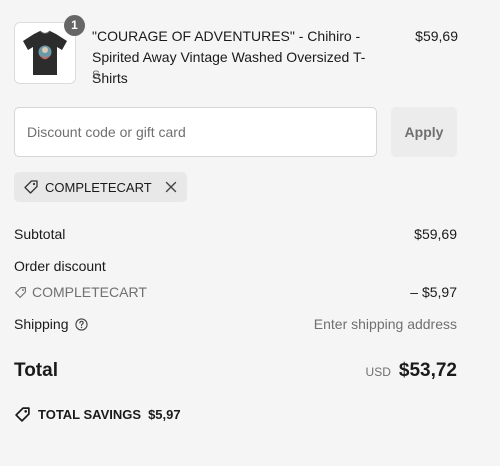 The width and height of the screenshot is (500, 466). I want to click on applied-discount-chip: COMPLETECART, so click(100, 187).